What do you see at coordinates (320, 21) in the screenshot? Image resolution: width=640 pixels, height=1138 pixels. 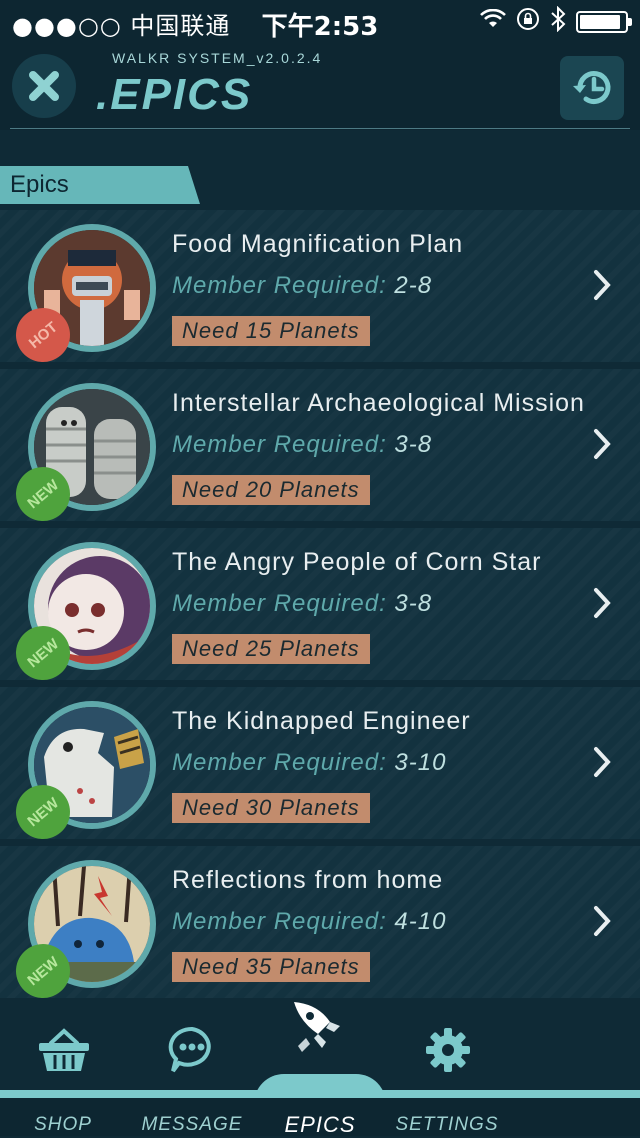 I see `status-bar: ●●●○○ 中国联通 下午2:53` at bounding box center [320, 21].